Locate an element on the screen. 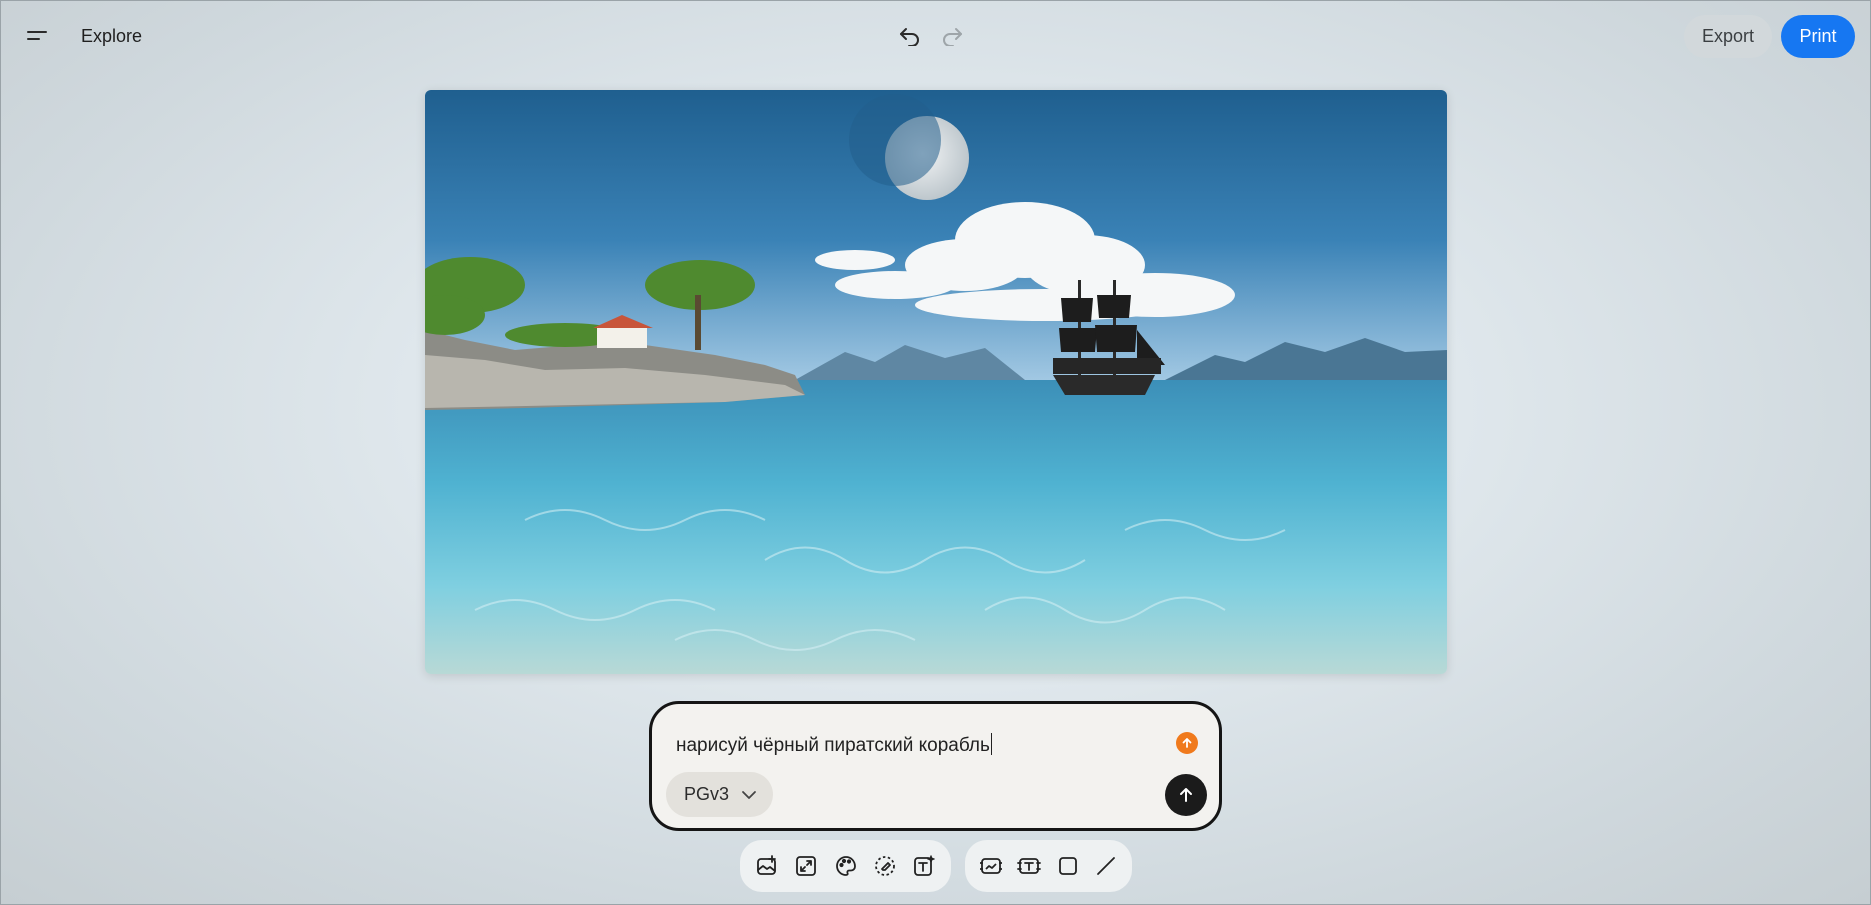 The image size is (1871, 905). prompt-composer: нарисуй чёрный пиратский корабль PGv3 is located at coordinates (935, 766).